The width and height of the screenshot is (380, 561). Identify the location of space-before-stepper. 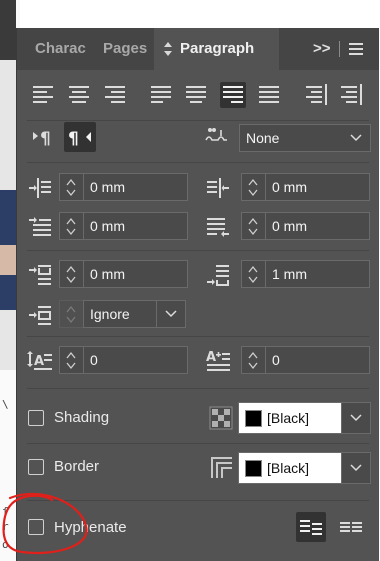
(71, 274).